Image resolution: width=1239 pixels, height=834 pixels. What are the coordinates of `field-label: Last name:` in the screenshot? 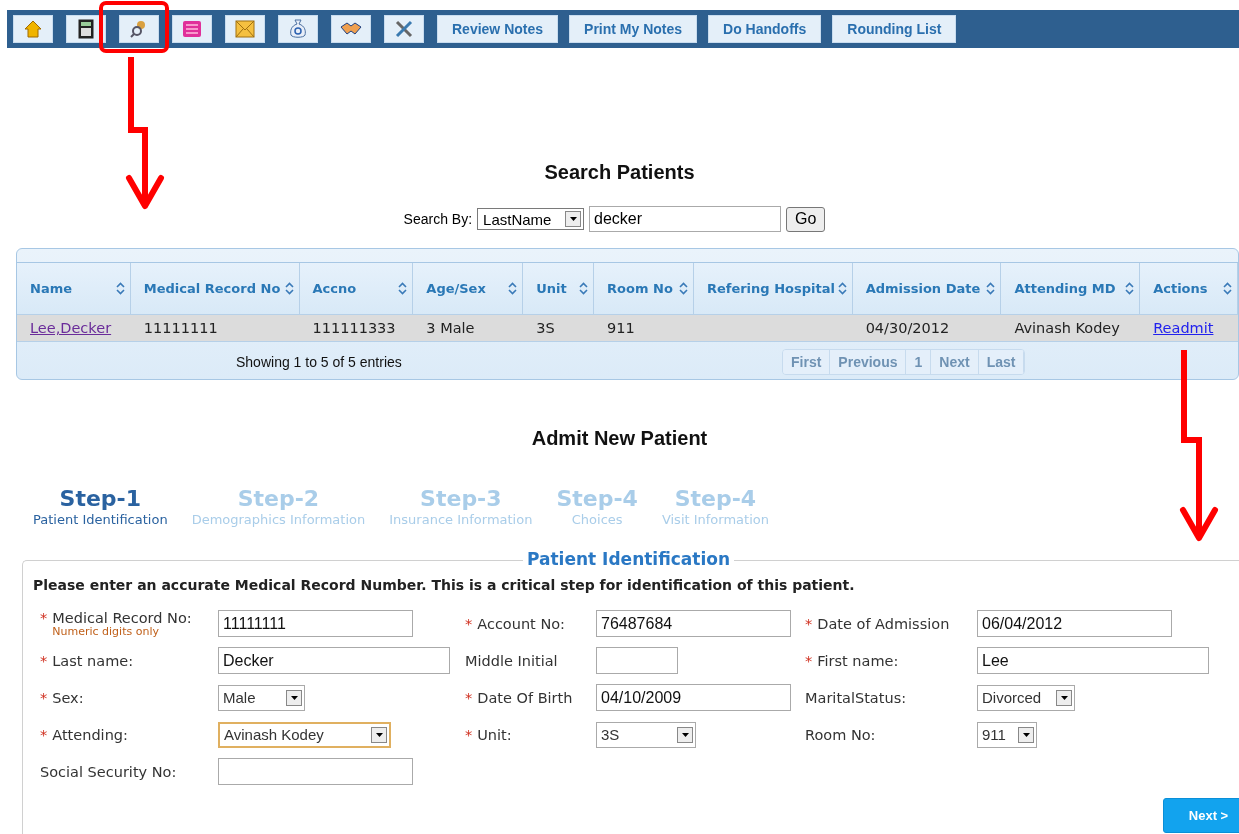 It's located at (93, 660).